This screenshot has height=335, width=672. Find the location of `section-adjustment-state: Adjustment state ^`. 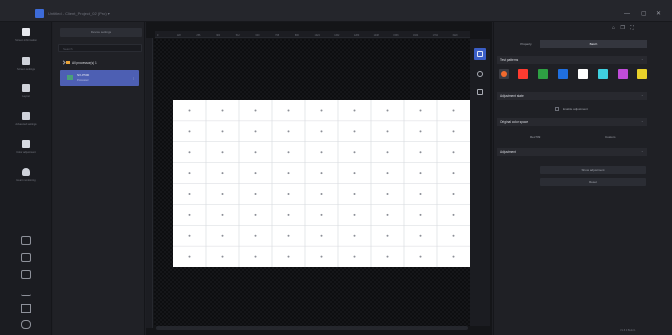

section-adjustment-state: Adjustment state ^ is located at coordinates (572, 96).